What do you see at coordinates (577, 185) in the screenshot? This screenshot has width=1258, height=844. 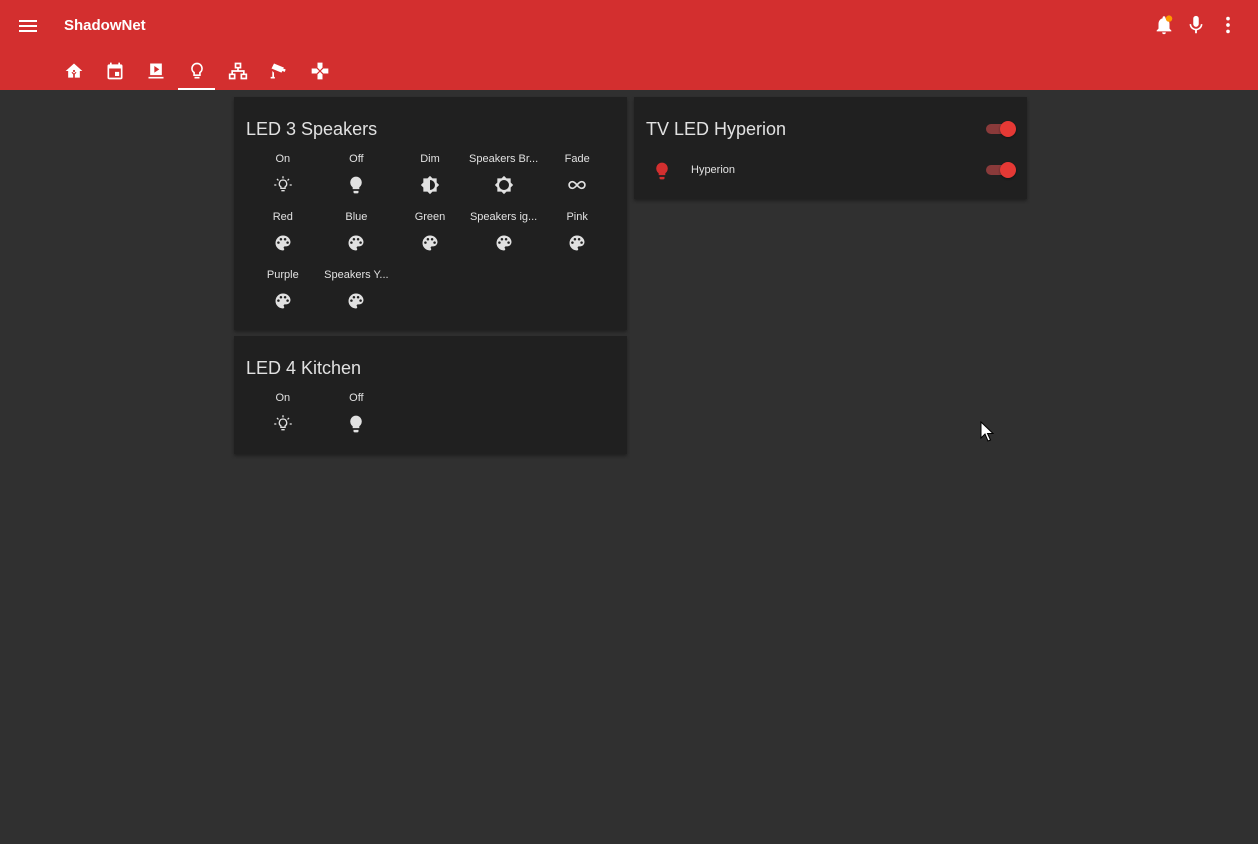 I see `infinity-icon` at bounding box center [577, 185].